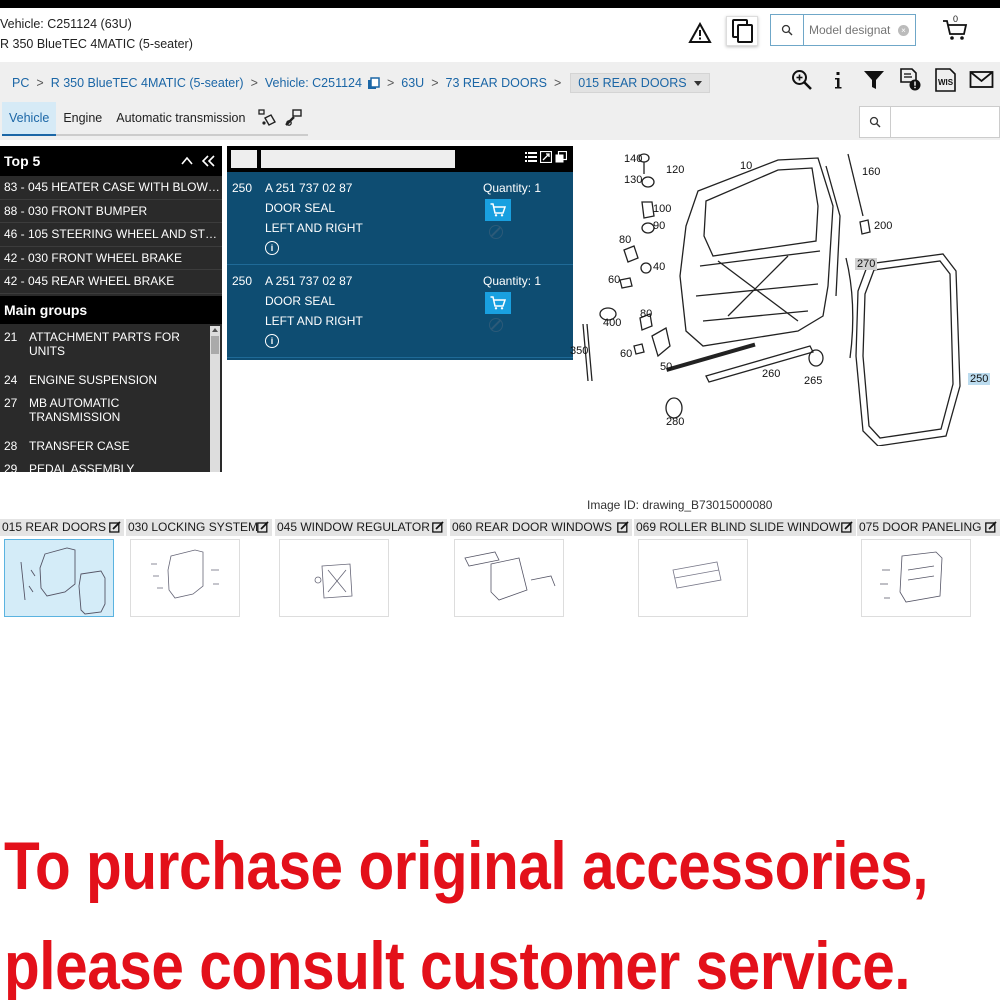 The width and height of the screenshot is (1000, 1000). Describe the element at coordinates (802, 80) in the screenshot. I see `zoom-in-icon` at that location.